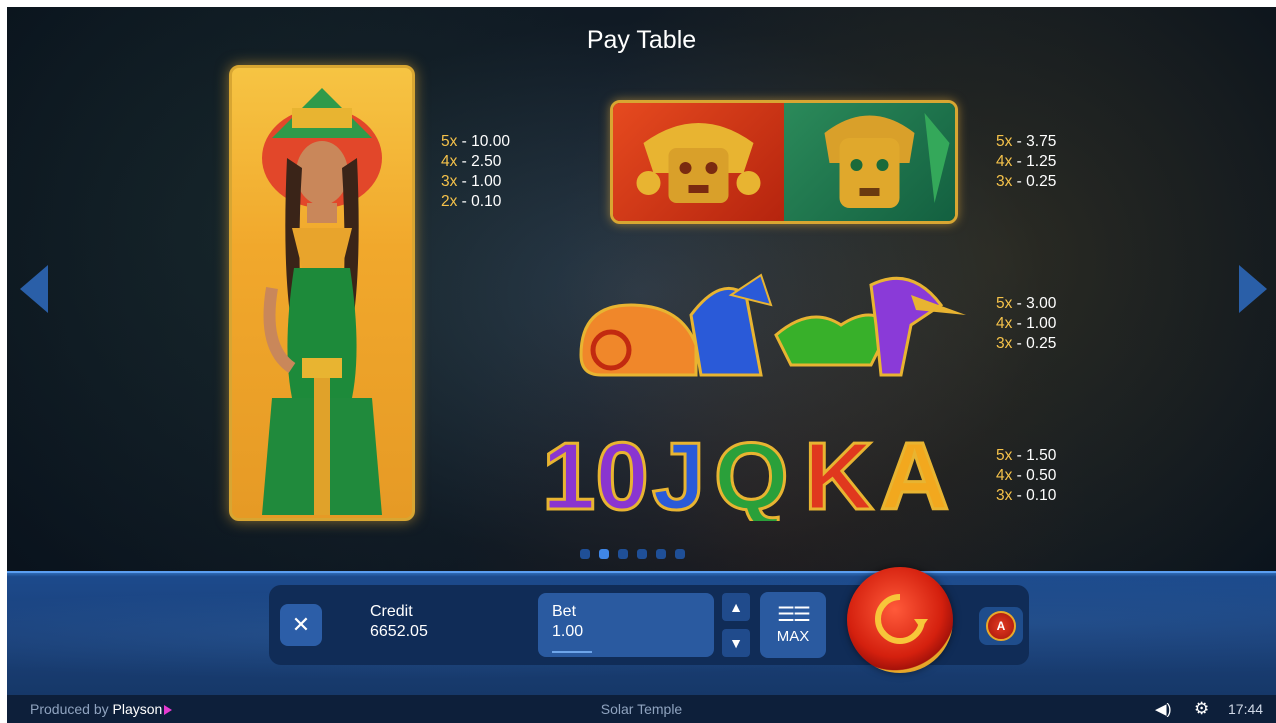  Describe the element at coordinates (471, 201) in the screenshot. I see `pay-row: 2x - 0.10` at that location.